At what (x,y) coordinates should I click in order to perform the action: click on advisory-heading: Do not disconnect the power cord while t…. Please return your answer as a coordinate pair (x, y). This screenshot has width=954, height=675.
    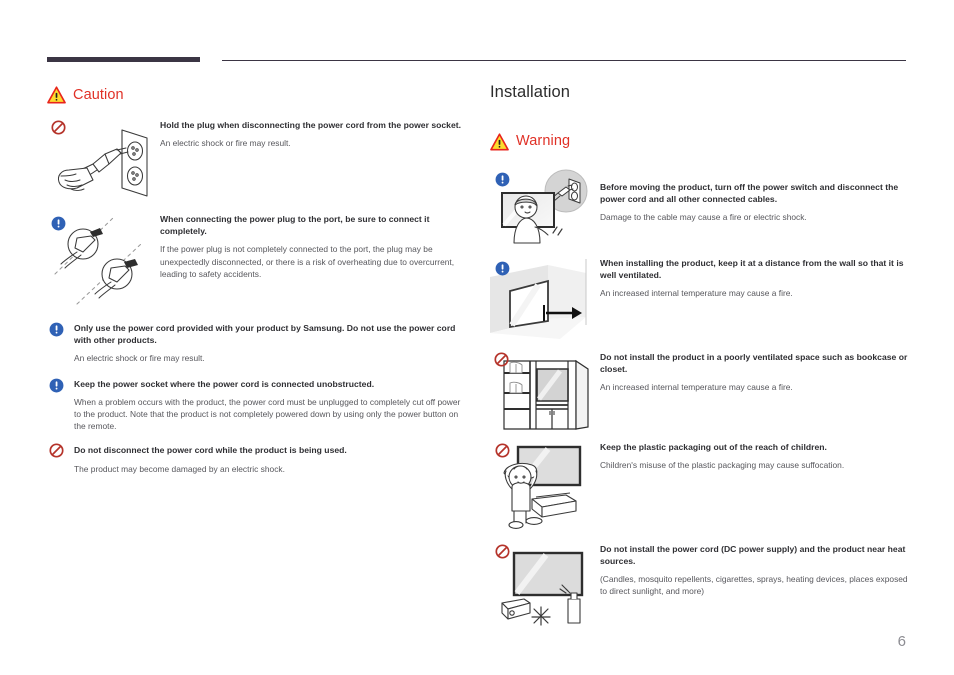
    Looking at the image, I should click on (210, 450).